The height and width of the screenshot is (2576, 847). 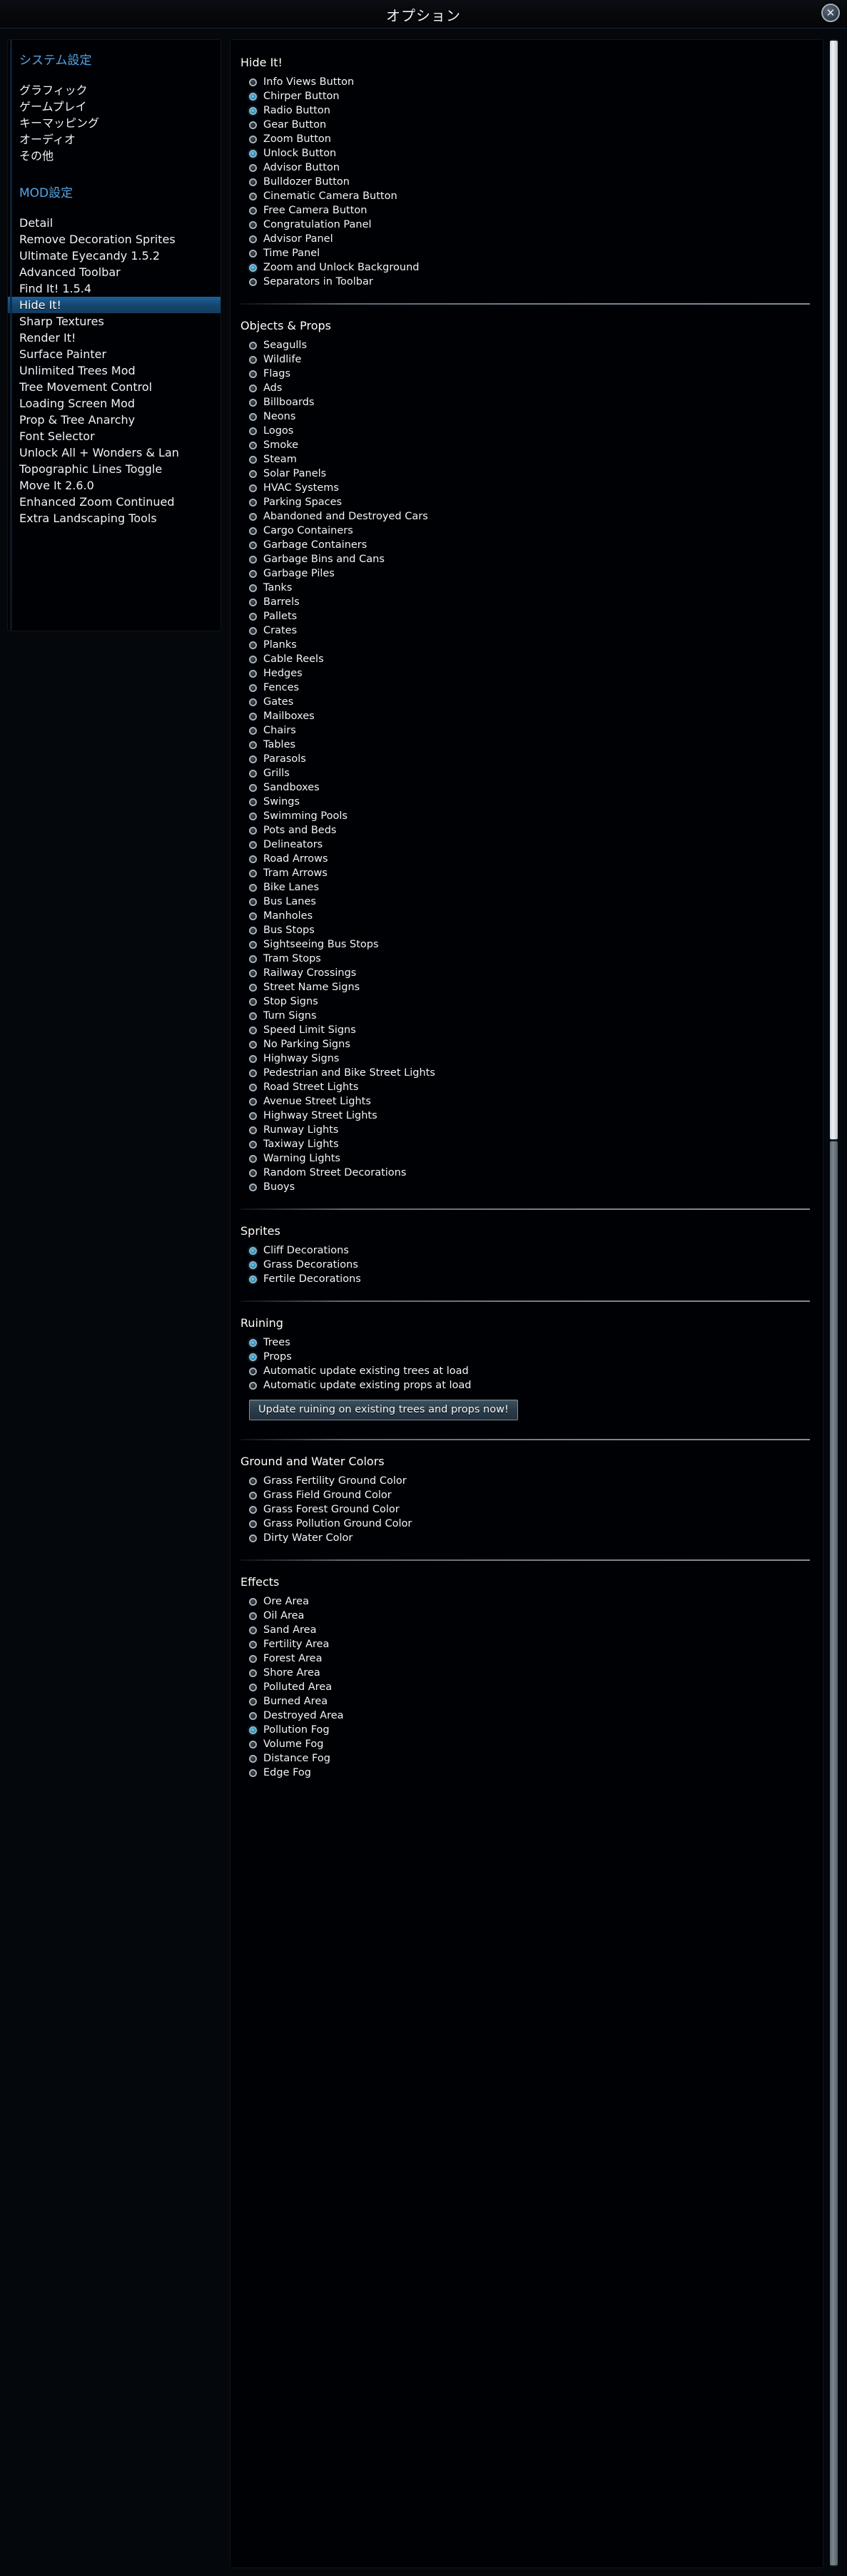 I want to click on option-row: Advisor Panel, so click(x=526, y=239).